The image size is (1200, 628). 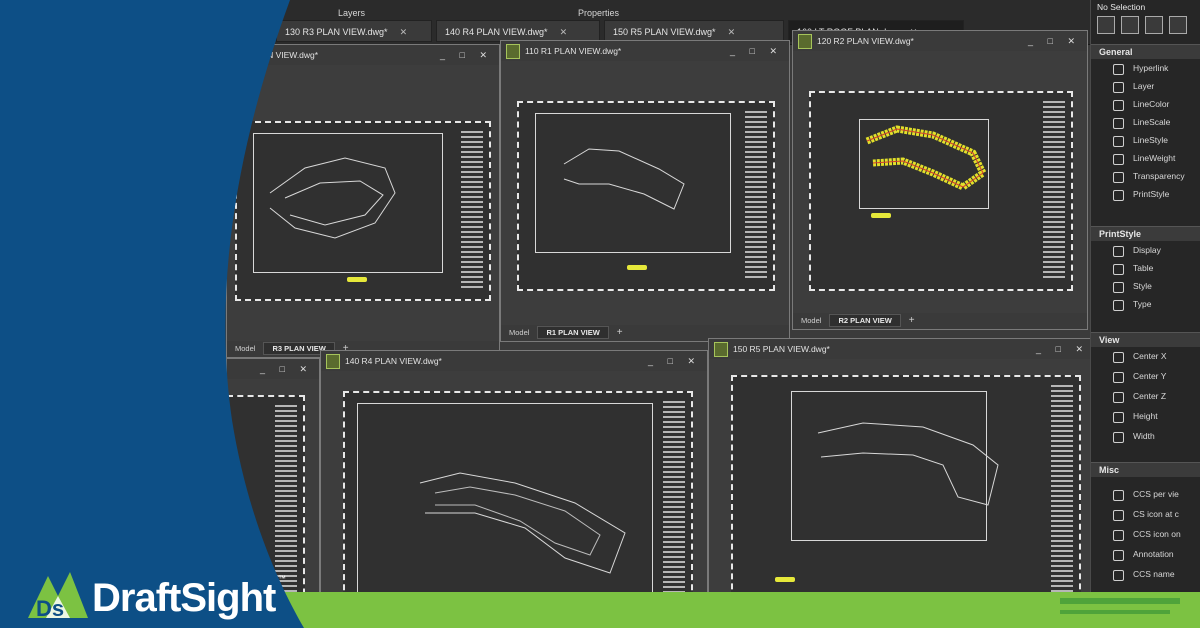 I want to click on drawing-window: PLAN VIEW.dwg* _ □ ✕ Model R3 PLAN VIEW +, so click(x=363, y=201).